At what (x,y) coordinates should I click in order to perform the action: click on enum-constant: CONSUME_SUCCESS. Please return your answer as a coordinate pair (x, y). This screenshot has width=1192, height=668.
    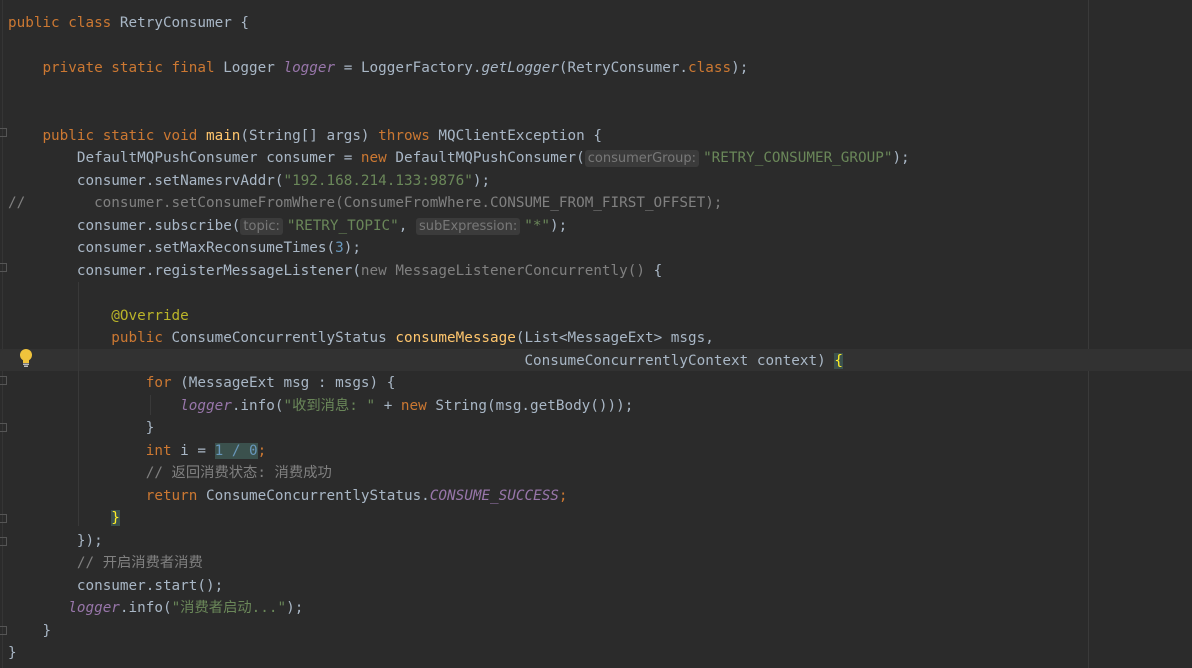
    Looking at the image, I should click on (494, 495).